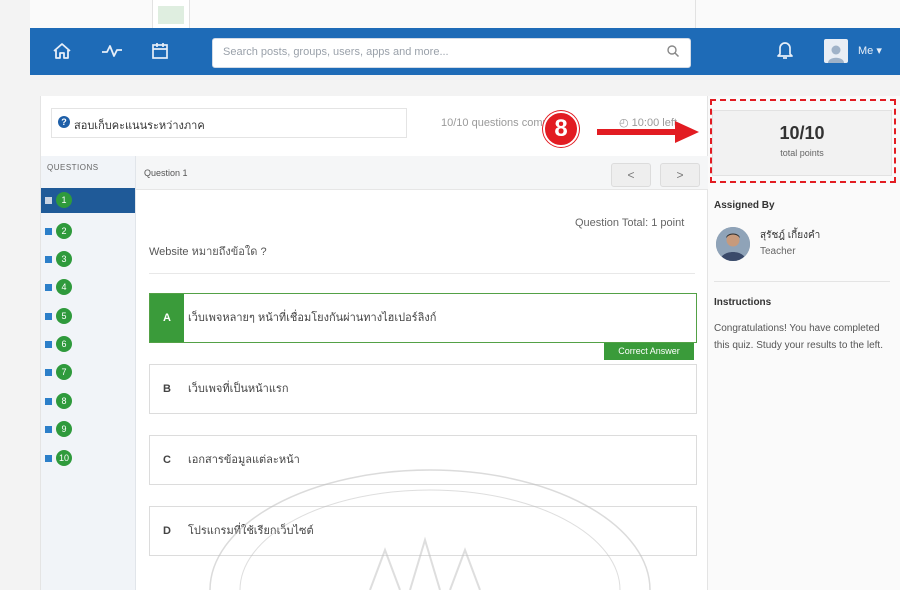 This screenshot has height=590, width=900. Describe the element at coordinates (160, 51) in the screenshot. I see `calendar-icon` at that location.